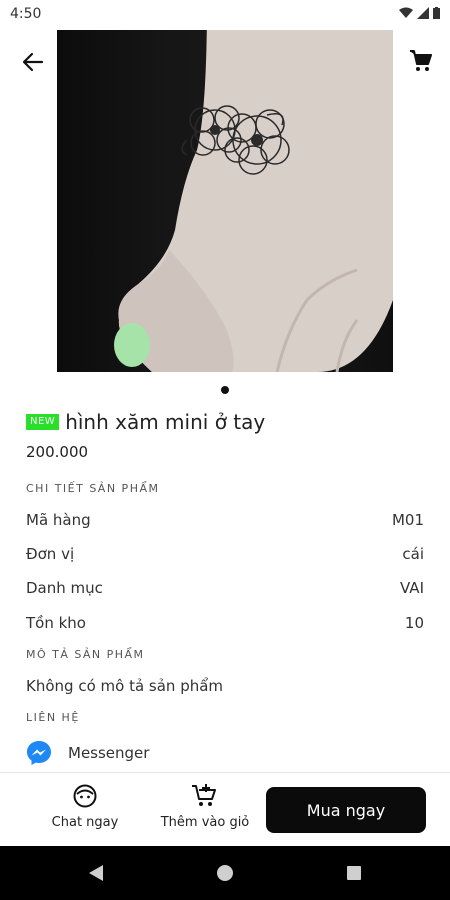 The height and width of the screenshot is (900, 450). What do you see at coordinates (423, 13) in the screenshot?
I see `signal-icon` at bounding box center [423, 13].